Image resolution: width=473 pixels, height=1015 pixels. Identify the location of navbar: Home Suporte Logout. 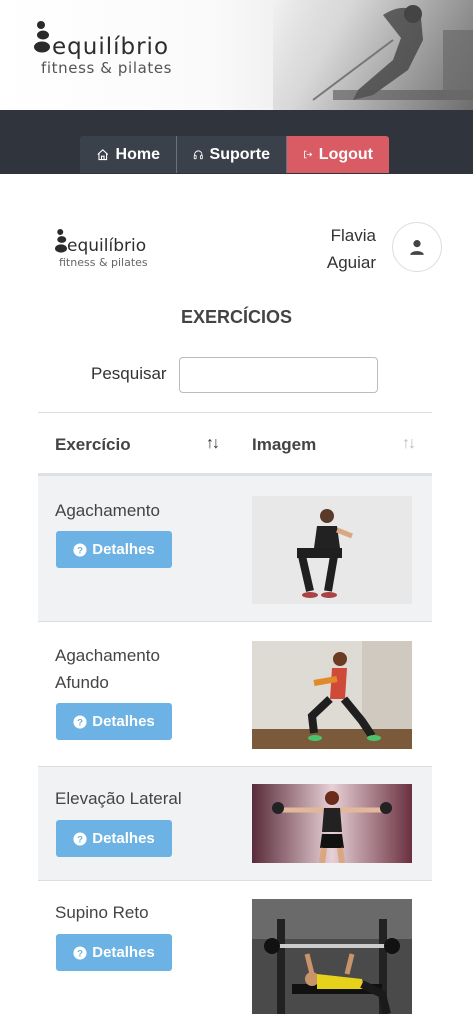
(236, 142).